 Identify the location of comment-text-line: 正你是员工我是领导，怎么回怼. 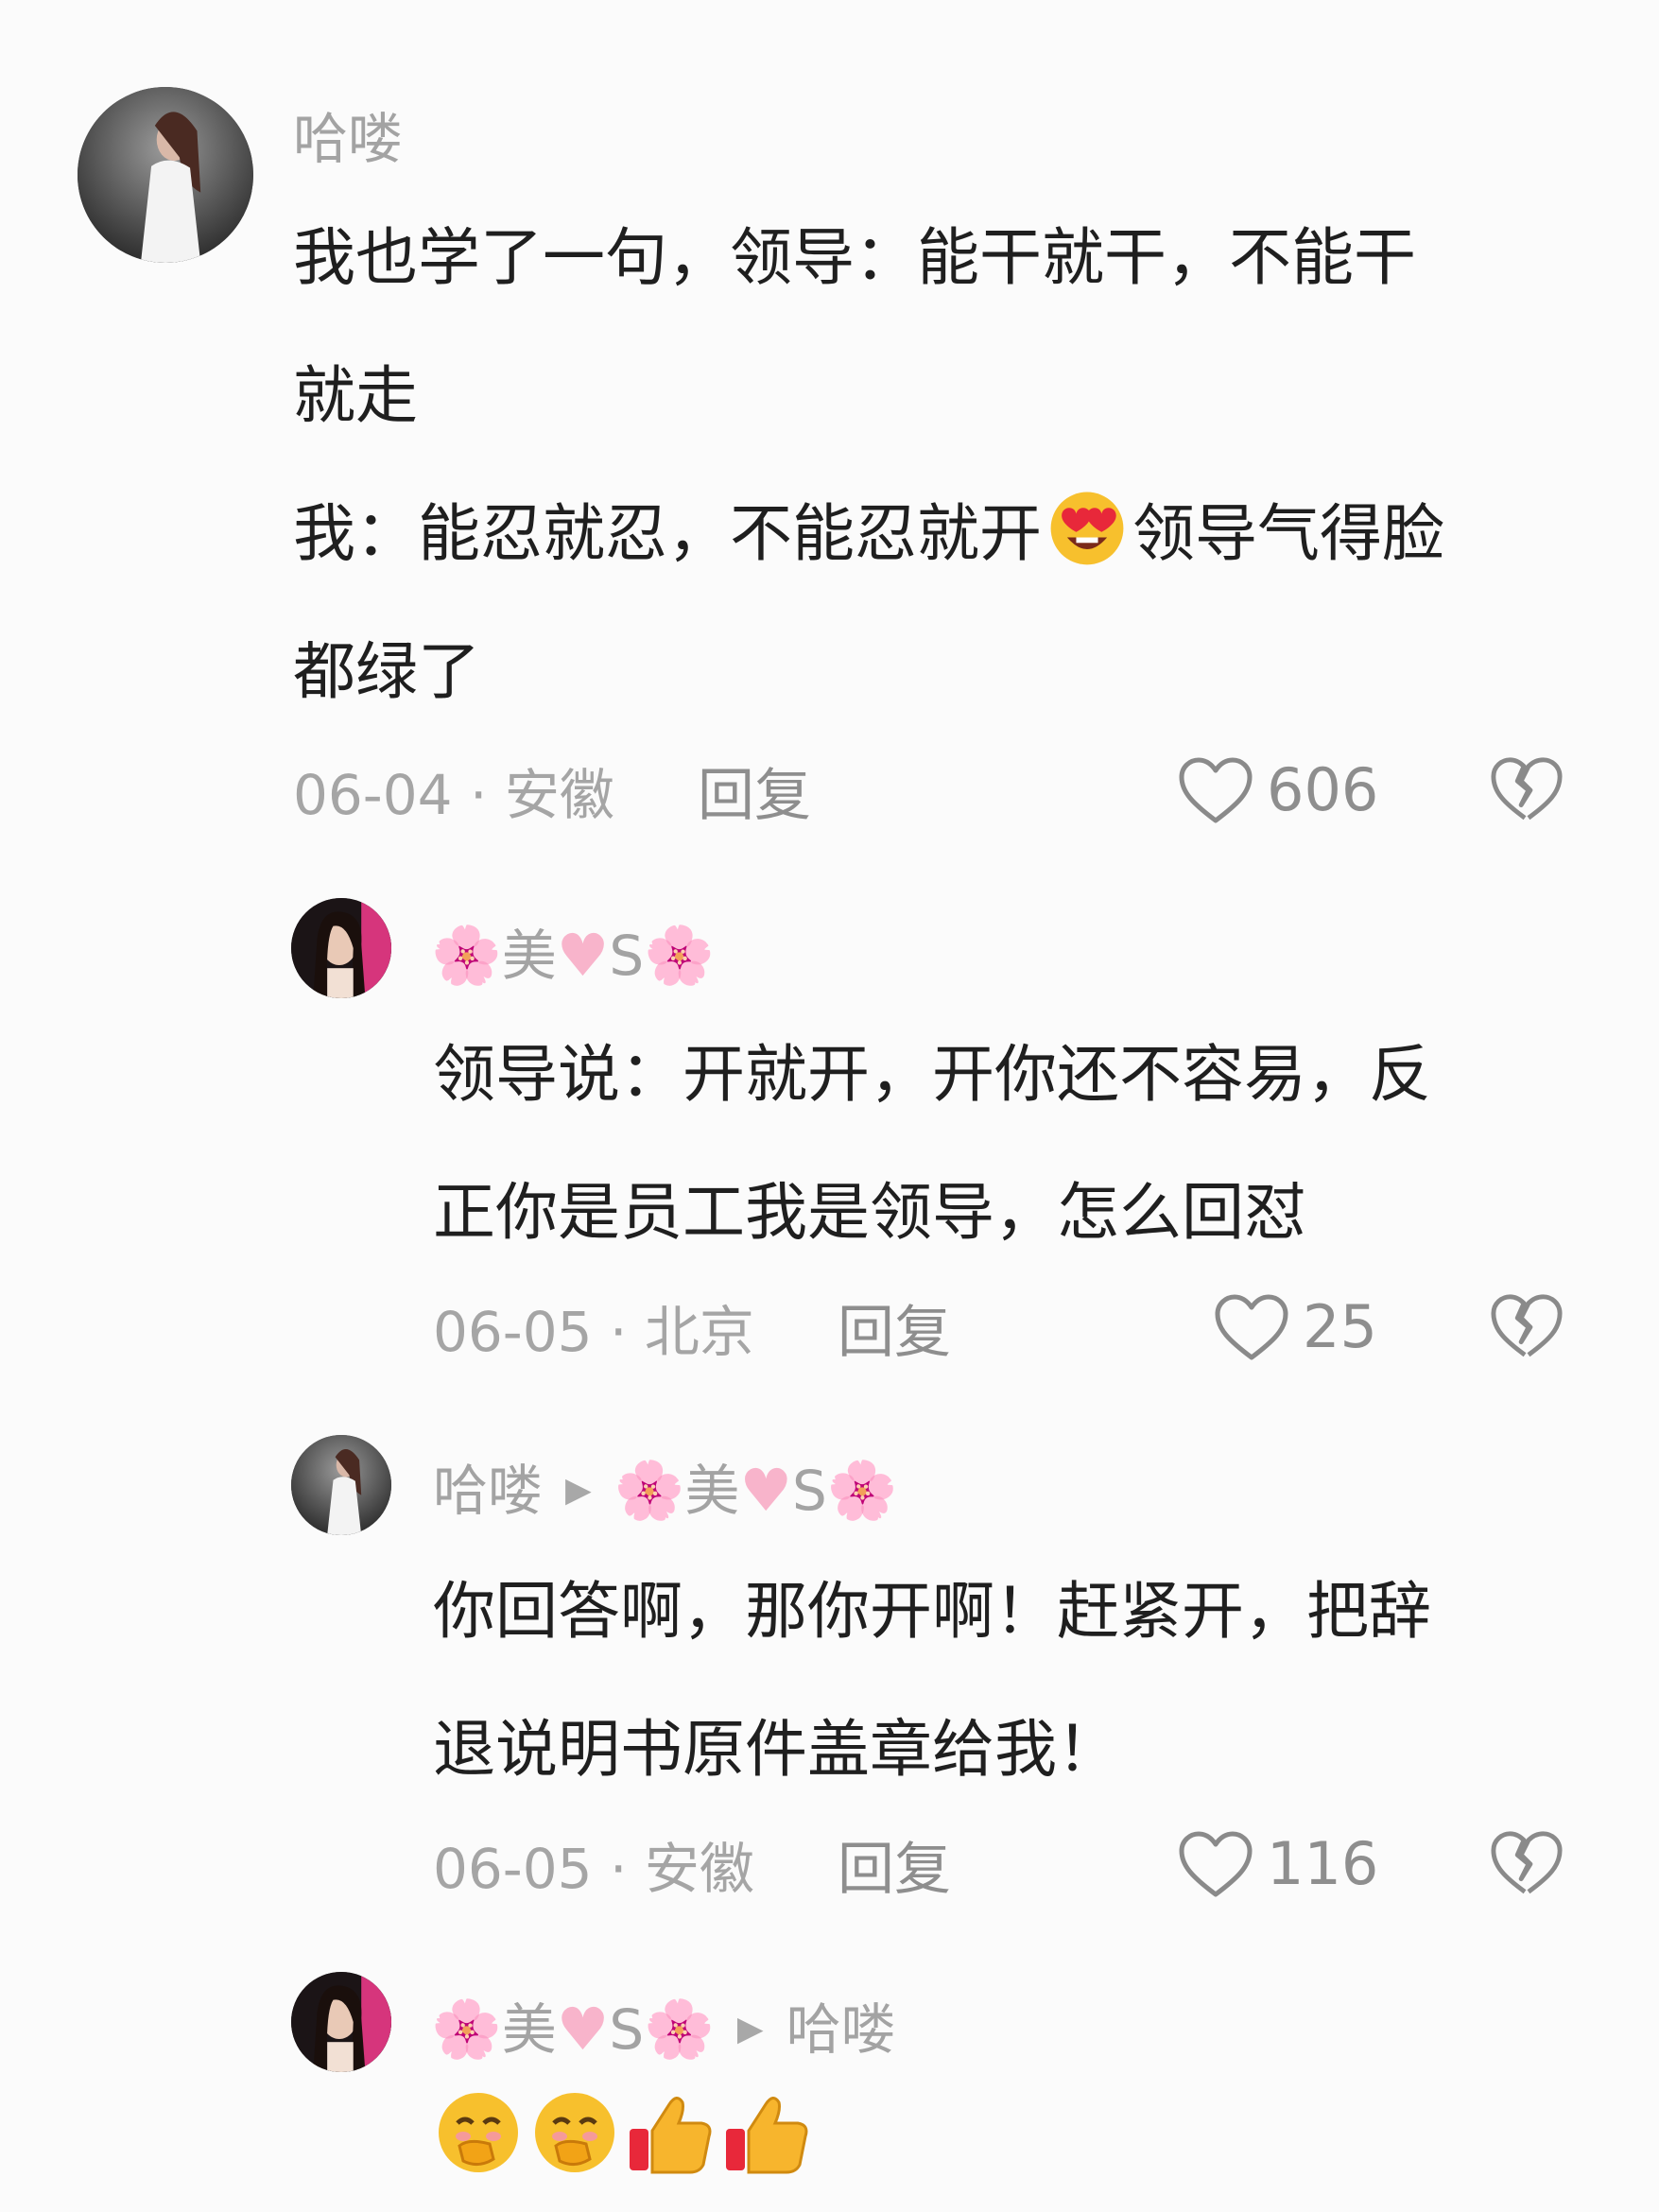
(869, 1212).